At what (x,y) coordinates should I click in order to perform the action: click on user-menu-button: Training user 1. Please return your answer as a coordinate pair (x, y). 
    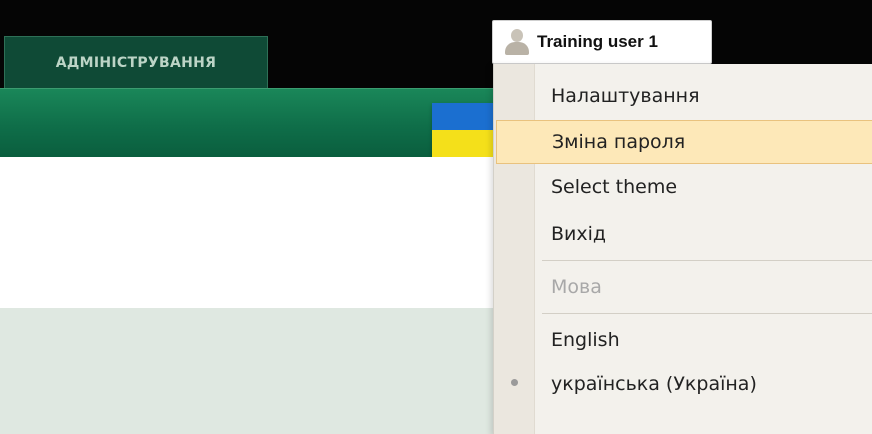
    Looking at the image, I should click on (602, 42).